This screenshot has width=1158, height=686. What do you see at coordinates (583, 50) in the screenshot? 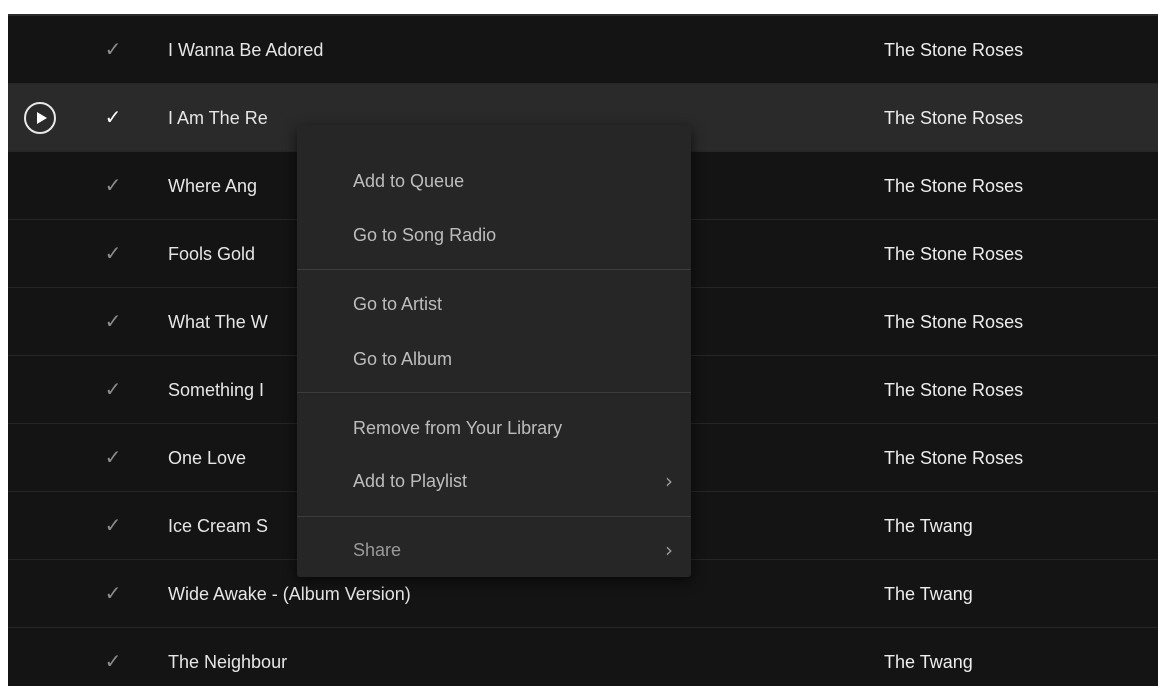
I see `track-row: ✓ I Wanna Be Adored The Stone Roses` at bounding box center [583, 50].